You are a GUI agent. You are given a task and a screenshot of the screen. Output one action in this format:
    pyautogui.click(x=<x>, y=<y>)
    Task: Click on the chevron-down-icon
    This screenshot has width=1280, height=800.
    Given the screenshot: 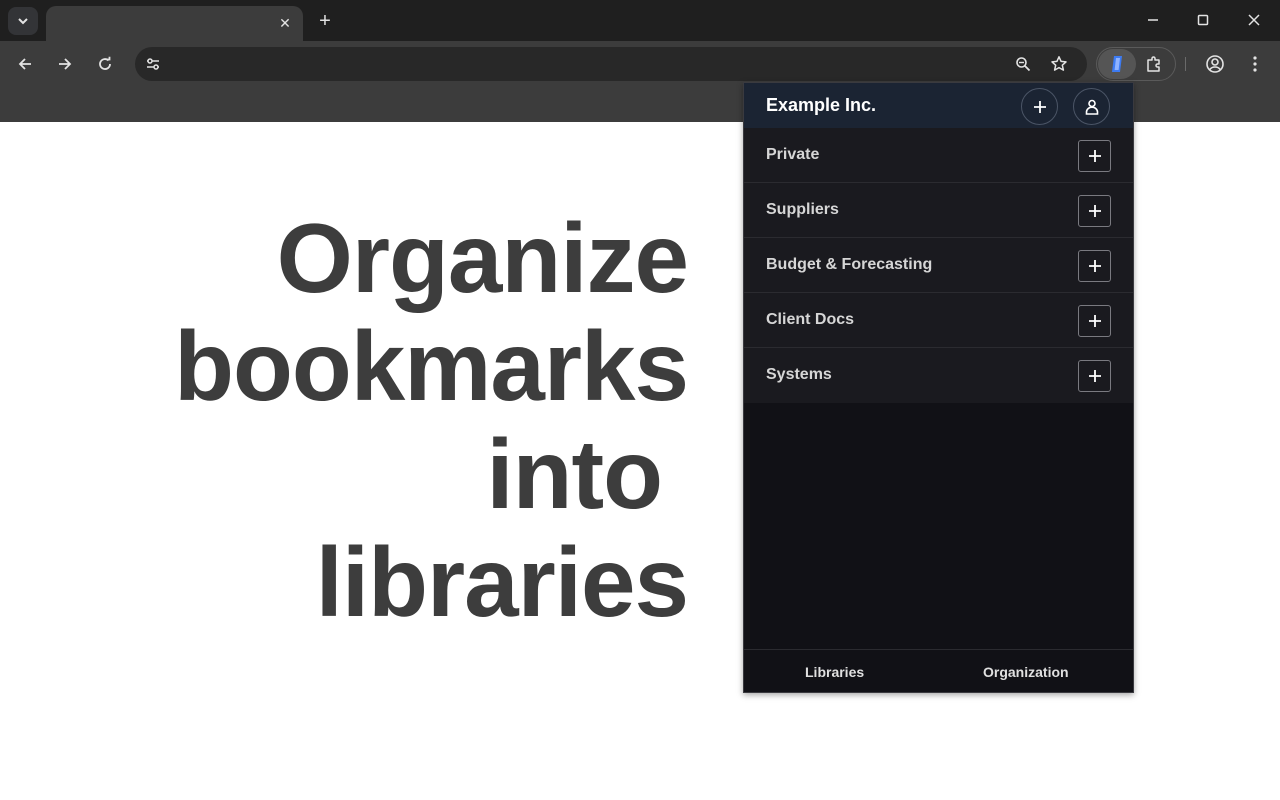 What is the action you would take?
    pyautogui.click(x=23, y=21)
    